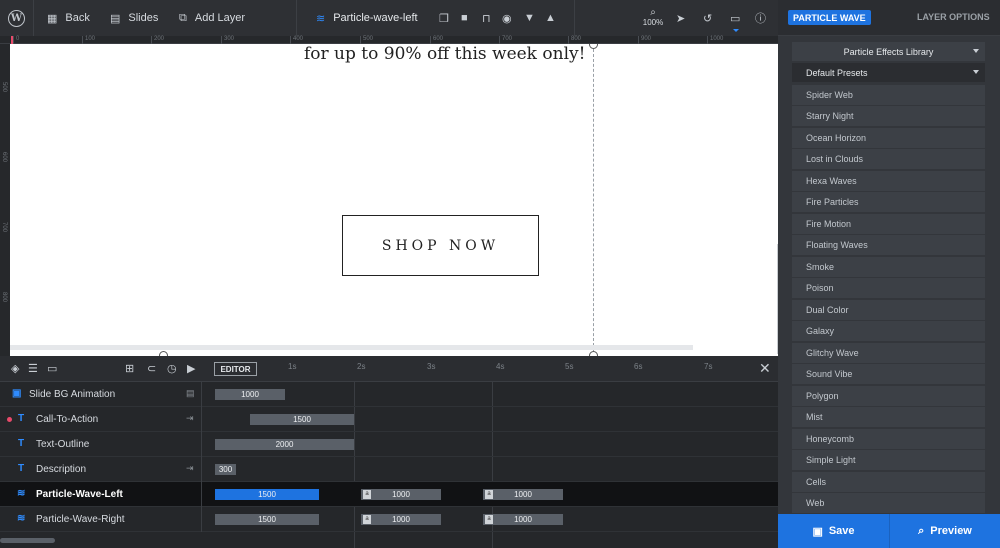 This screenshot has width=1000, height=548. Describe the element at coordinates (389, 469) in the screenshot. I see `timeline-row: T Description ⇥ 300` at that location.